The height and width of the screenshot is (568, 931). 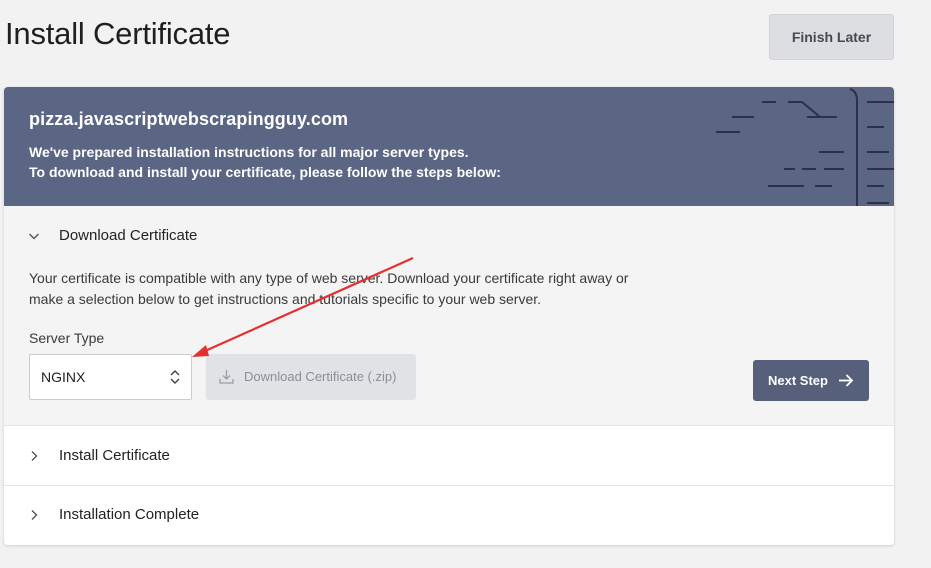 I want to click on next-step-button: Next Step, so click(x=811, y=380).